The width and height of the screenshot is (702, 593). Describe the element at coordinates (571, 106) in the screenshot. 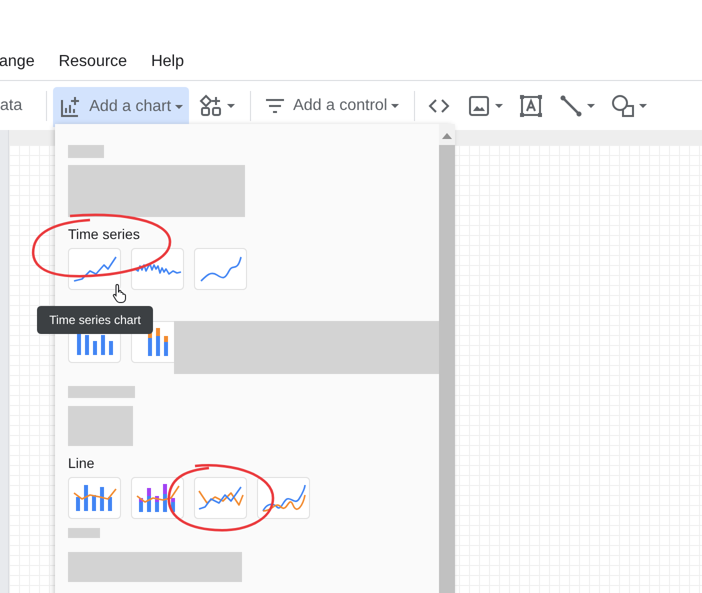

I see `line-icon` at that location.